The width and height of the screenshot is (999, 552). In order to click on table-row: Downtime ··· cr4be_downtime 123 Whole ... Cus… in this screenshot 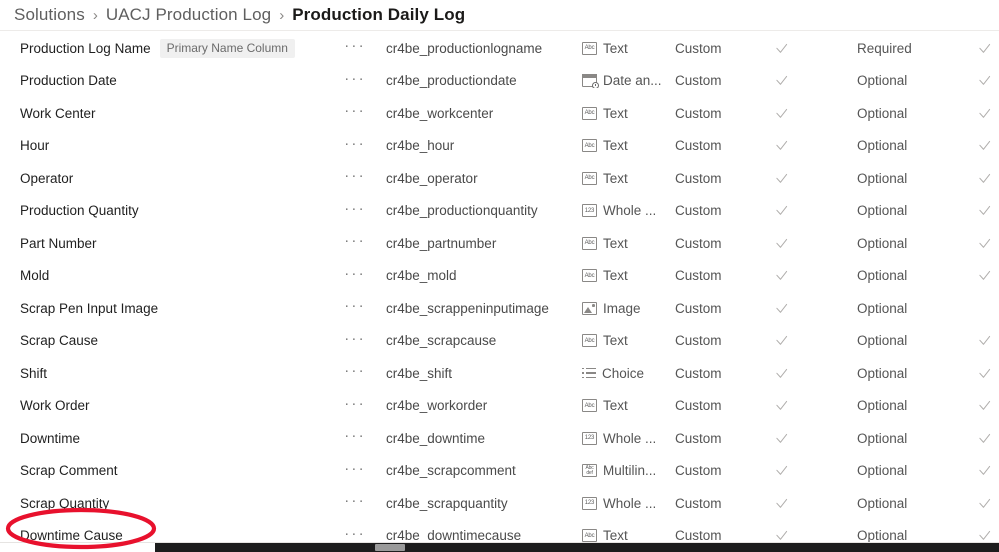, I will do `click(499, 438)`.